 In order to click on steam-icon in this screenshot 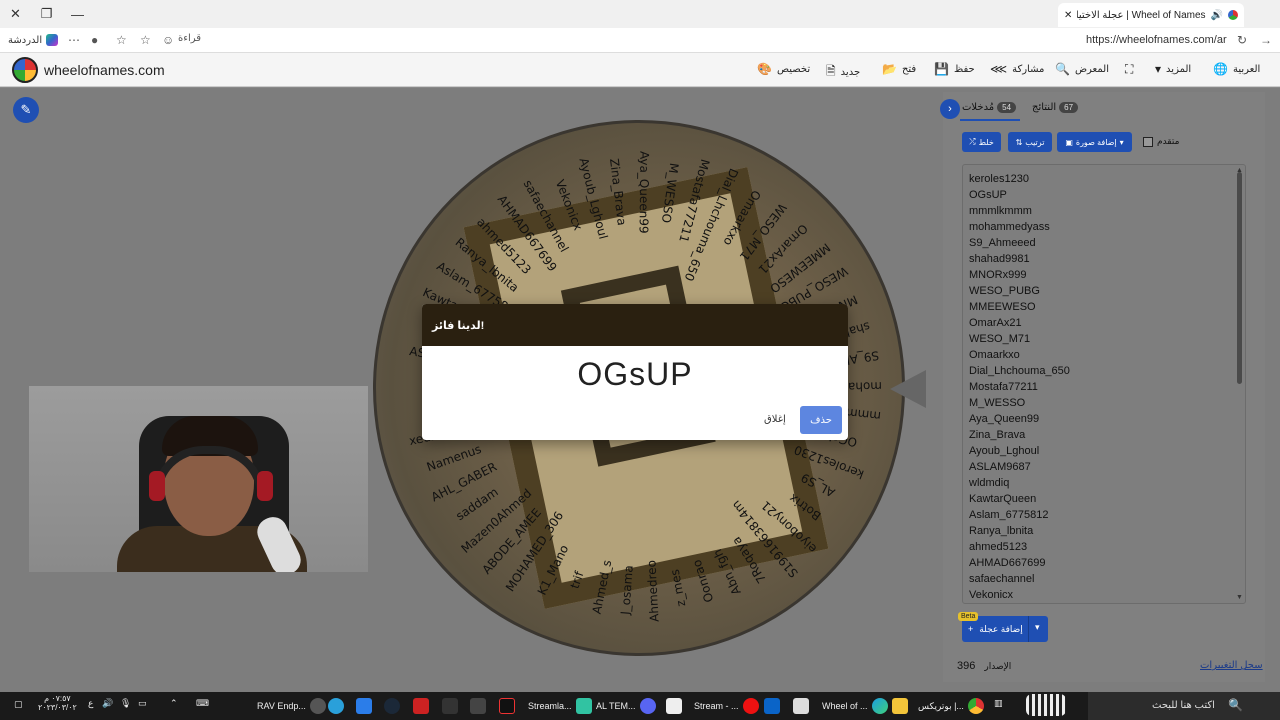, I will do `click(392, 706)`.